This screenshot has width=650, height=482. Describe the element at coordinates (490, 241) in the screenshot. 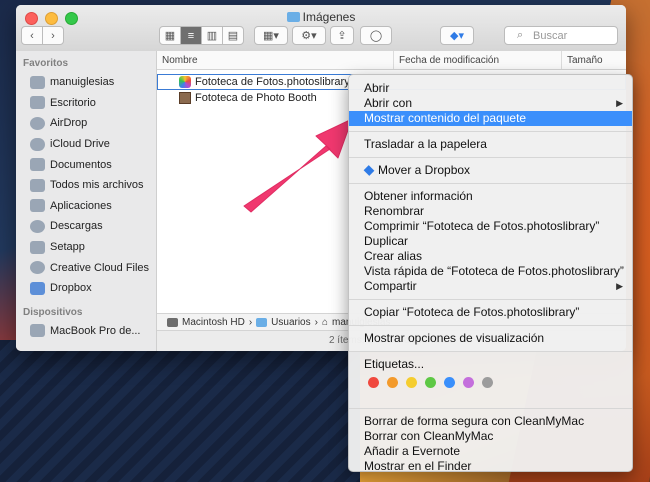

I see `menu-item-duplicate: Duplicar` at that location.